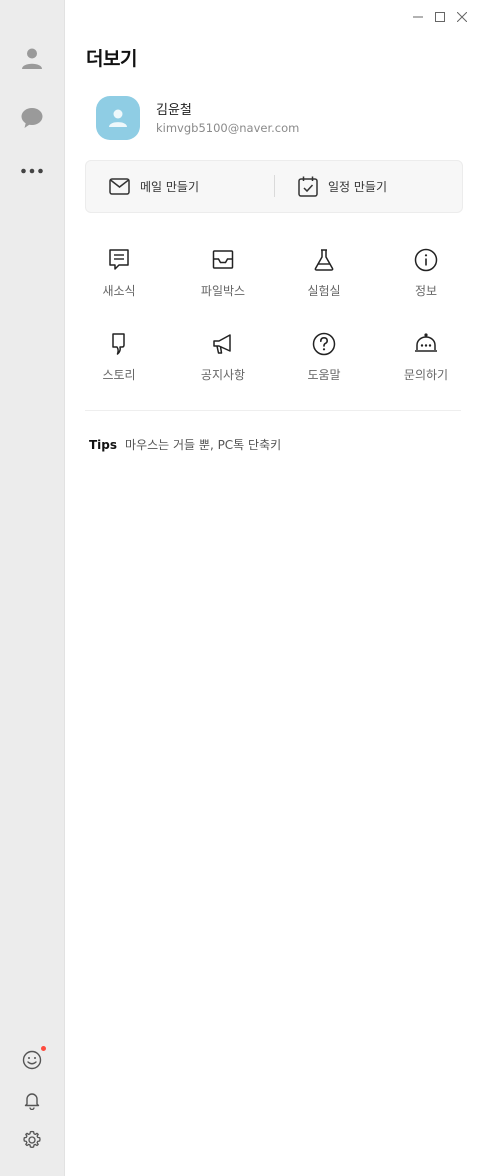  I want to click on create-schedule-label: 일정 만들기, so click(358, 187).